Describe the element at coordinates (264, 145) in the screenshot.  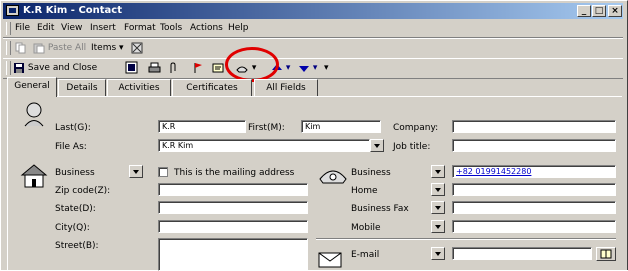
I see `file-as-input: K.R Kim` at that location.